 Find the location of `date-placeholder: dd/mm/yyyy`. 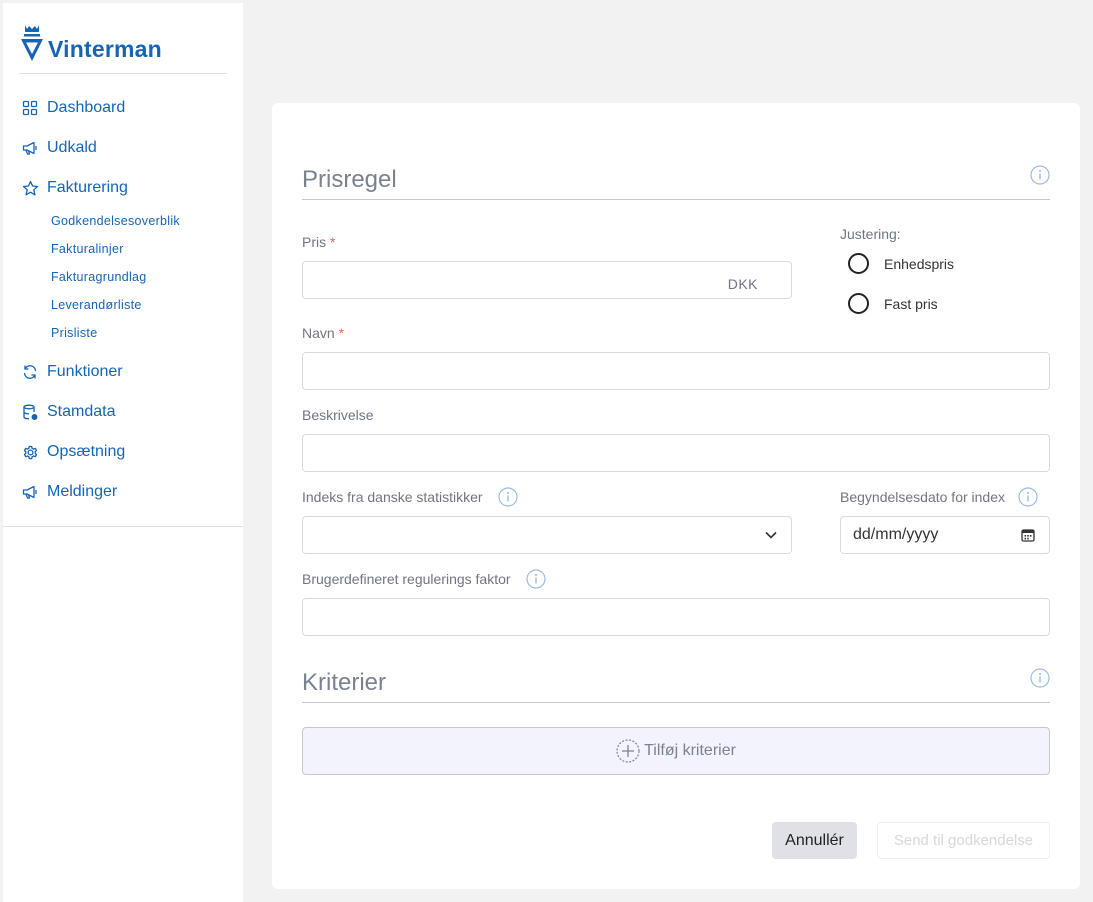

date-placeholder: dd/mm/yyyy is located at coordinates (896, 534).